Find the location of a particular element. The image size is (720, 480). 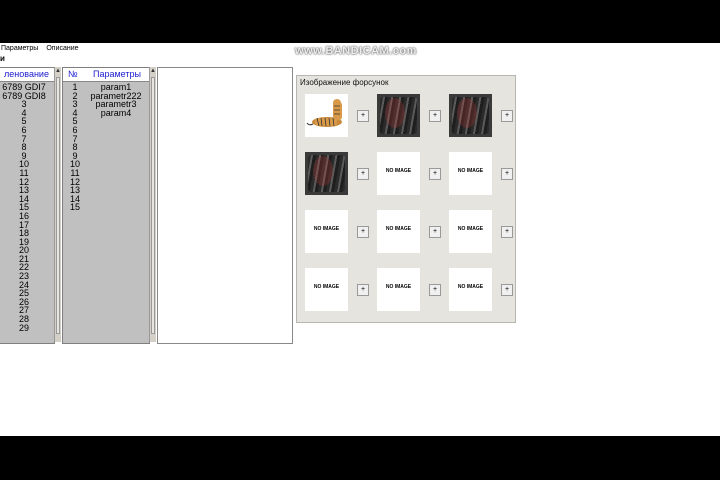

params-list-scrollbar: ▲ is located at coordinates (152, 204).